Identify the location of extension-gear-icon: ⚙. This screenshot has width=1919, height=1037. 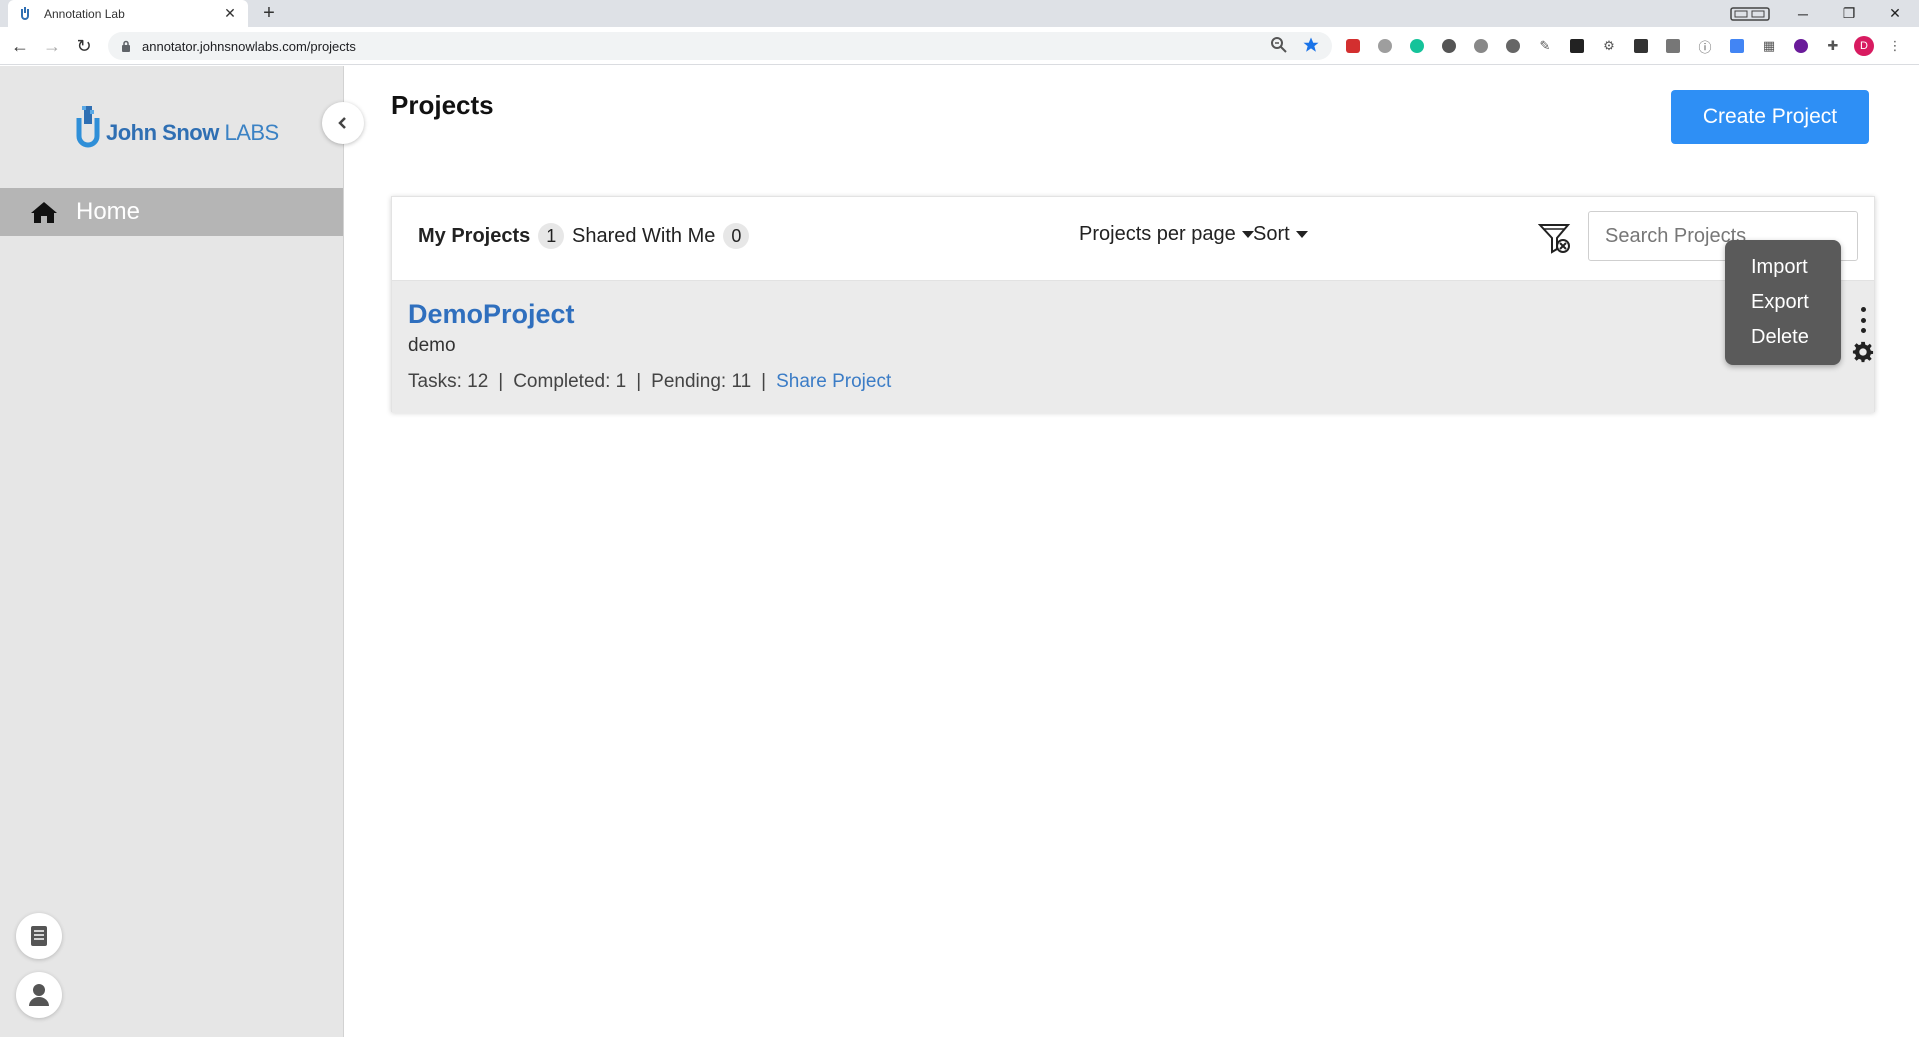
(1609, 46).